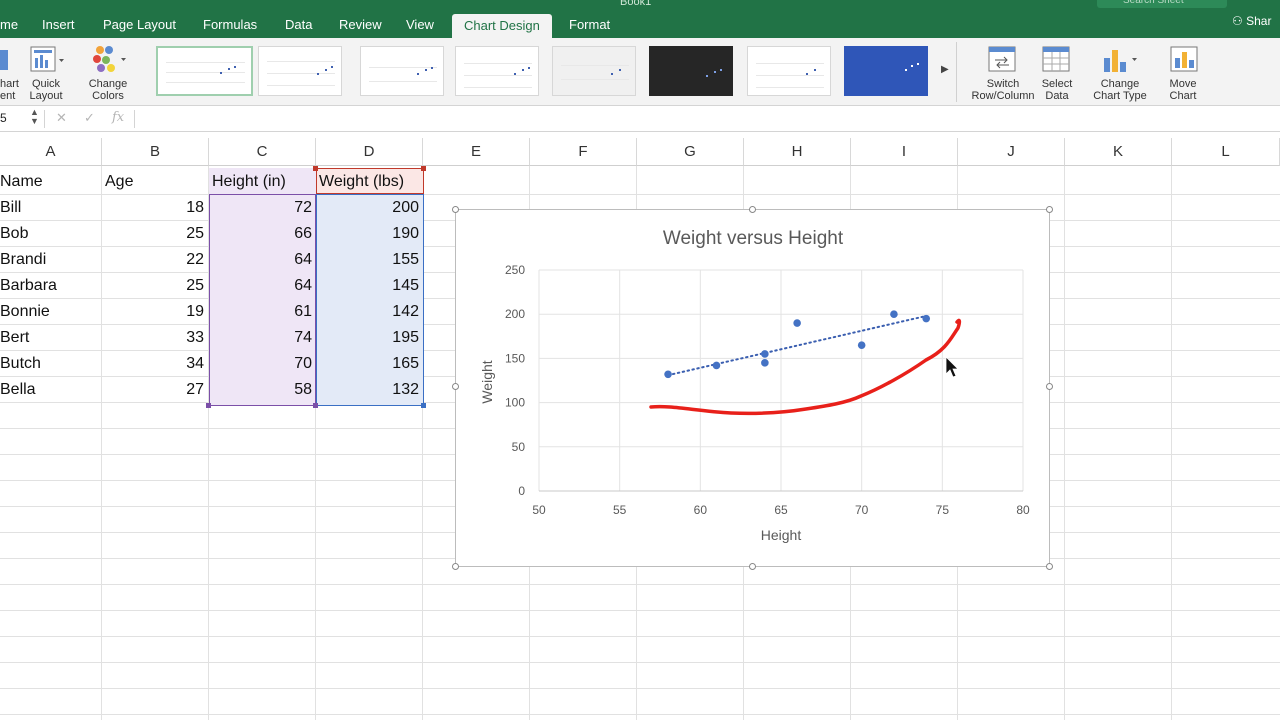 This screenshot has height=720, width=1280. What do you see at coordinates (487, 381) in the screenshot?
I see `y-axis-title: Weight` at bounding box center [487, 381].